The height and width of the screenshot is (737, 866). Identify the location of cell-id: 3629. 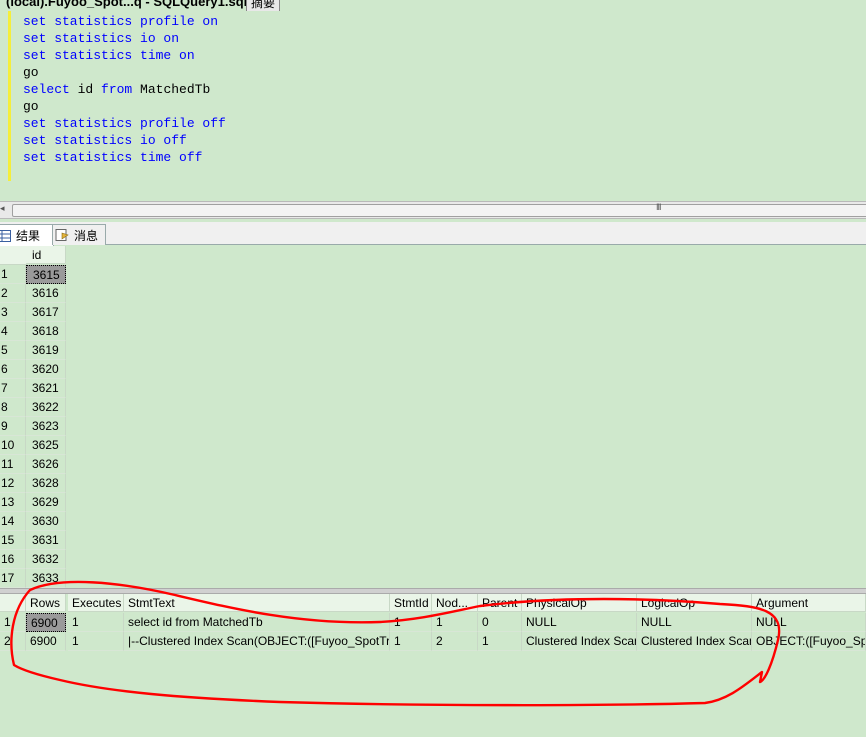
(46, 502).